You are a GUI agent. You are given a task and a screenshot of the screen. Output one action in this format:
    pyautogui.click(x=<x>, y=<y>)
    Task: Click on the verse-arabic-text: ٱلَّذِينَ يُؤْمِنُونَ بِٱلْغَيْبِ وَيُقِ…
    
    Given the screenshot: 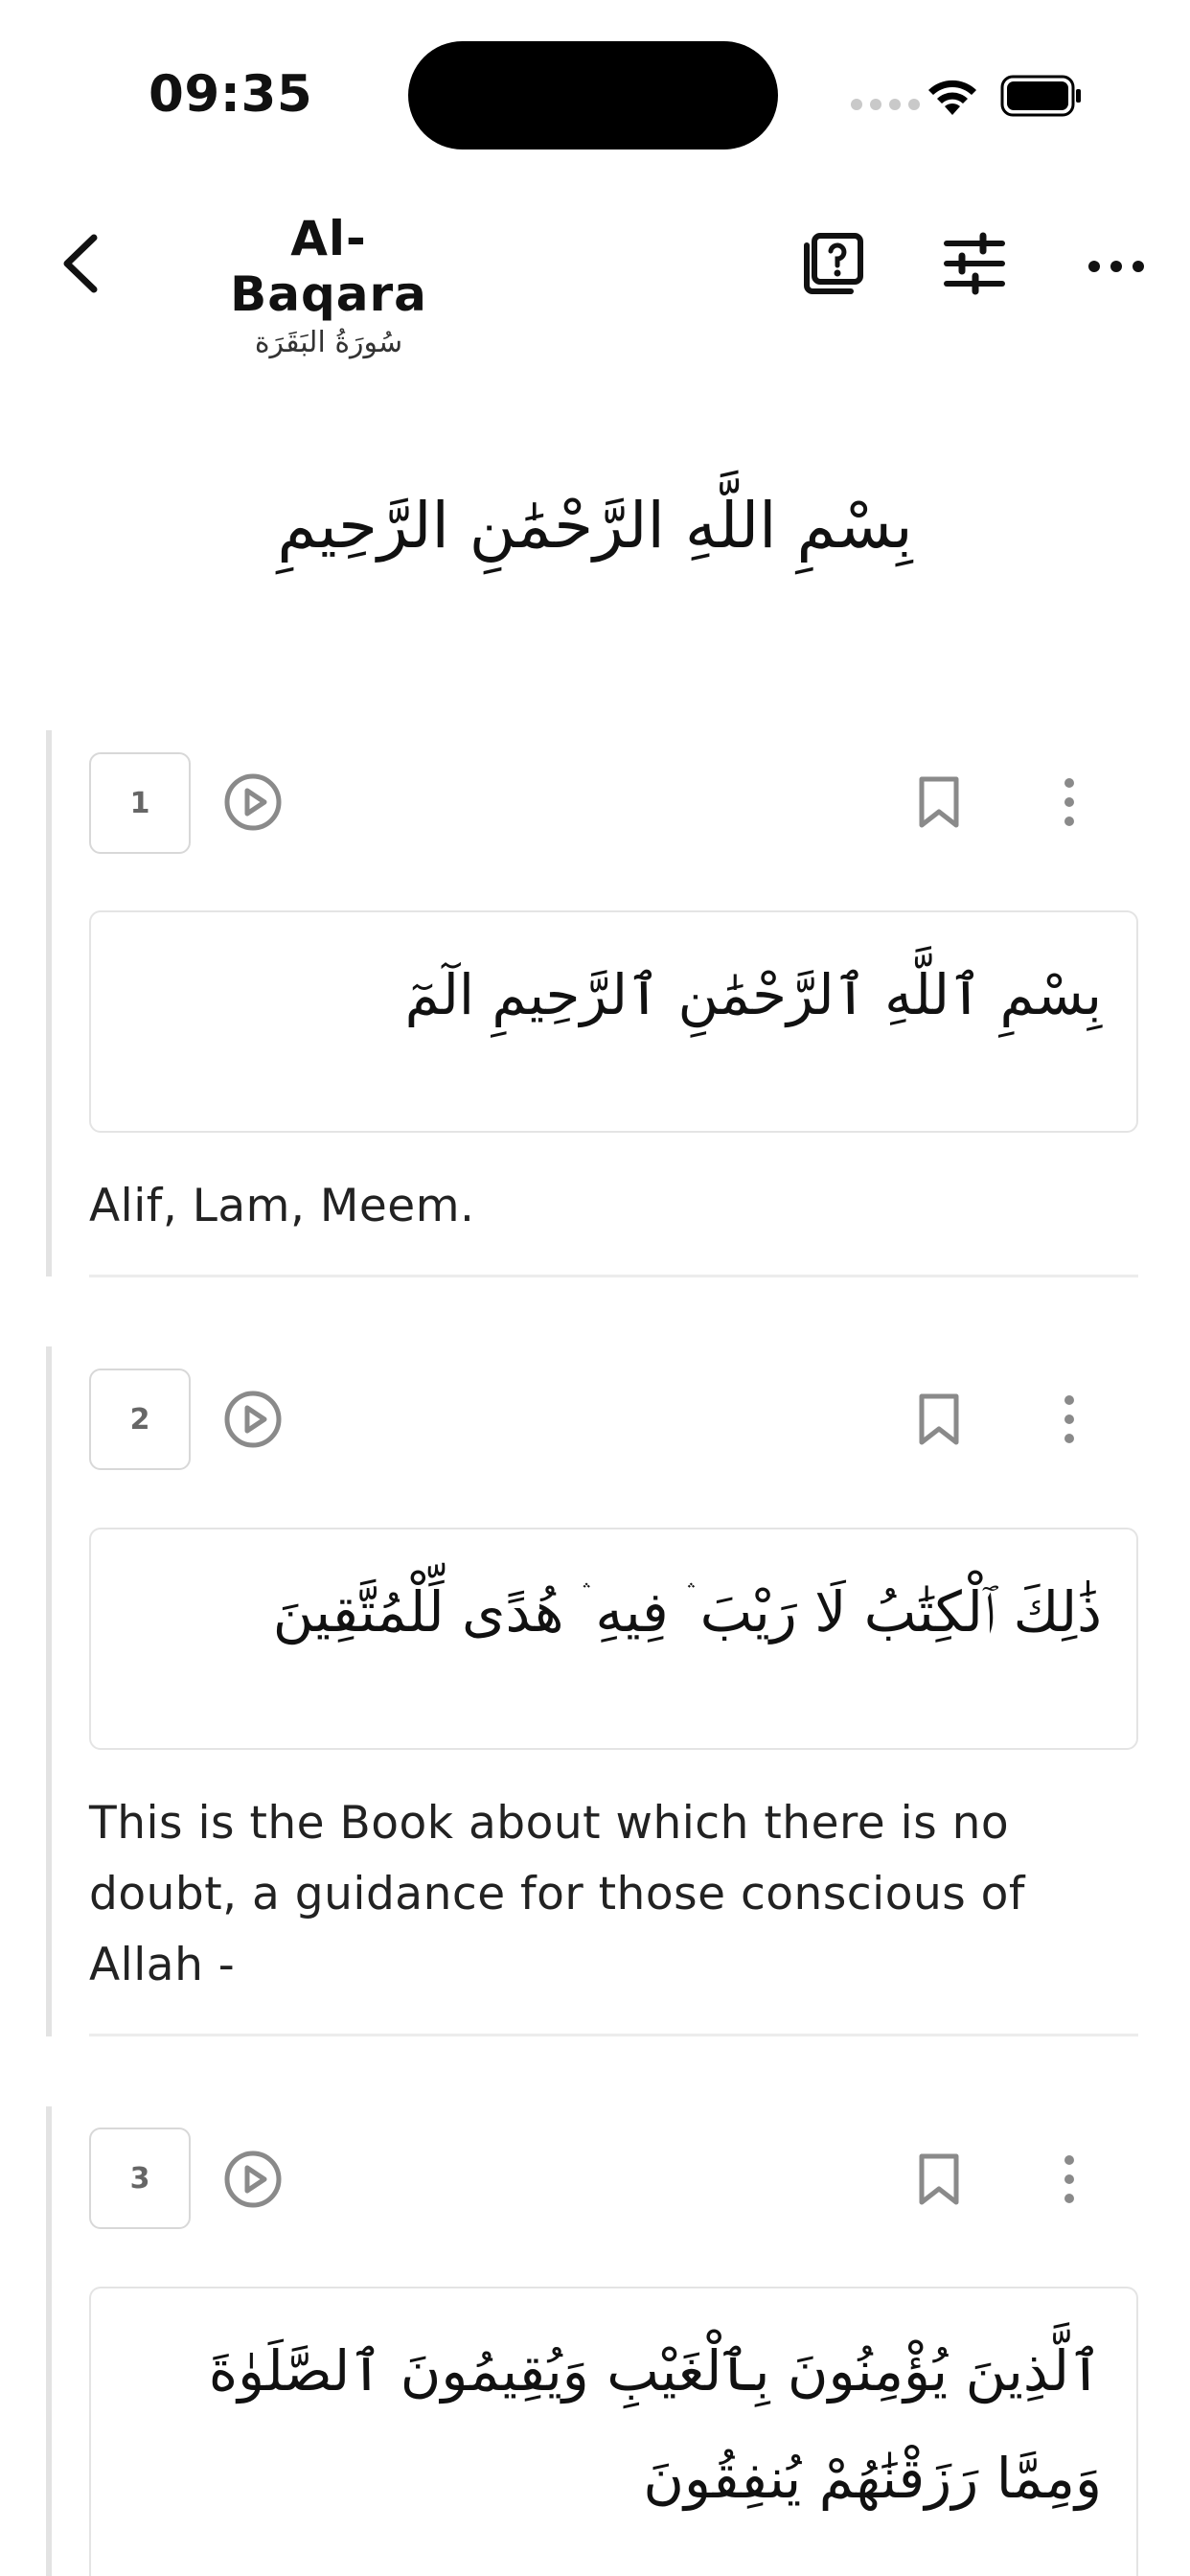 What is the action you would take?
    pyautogui.click(x=614, y=2431)
    